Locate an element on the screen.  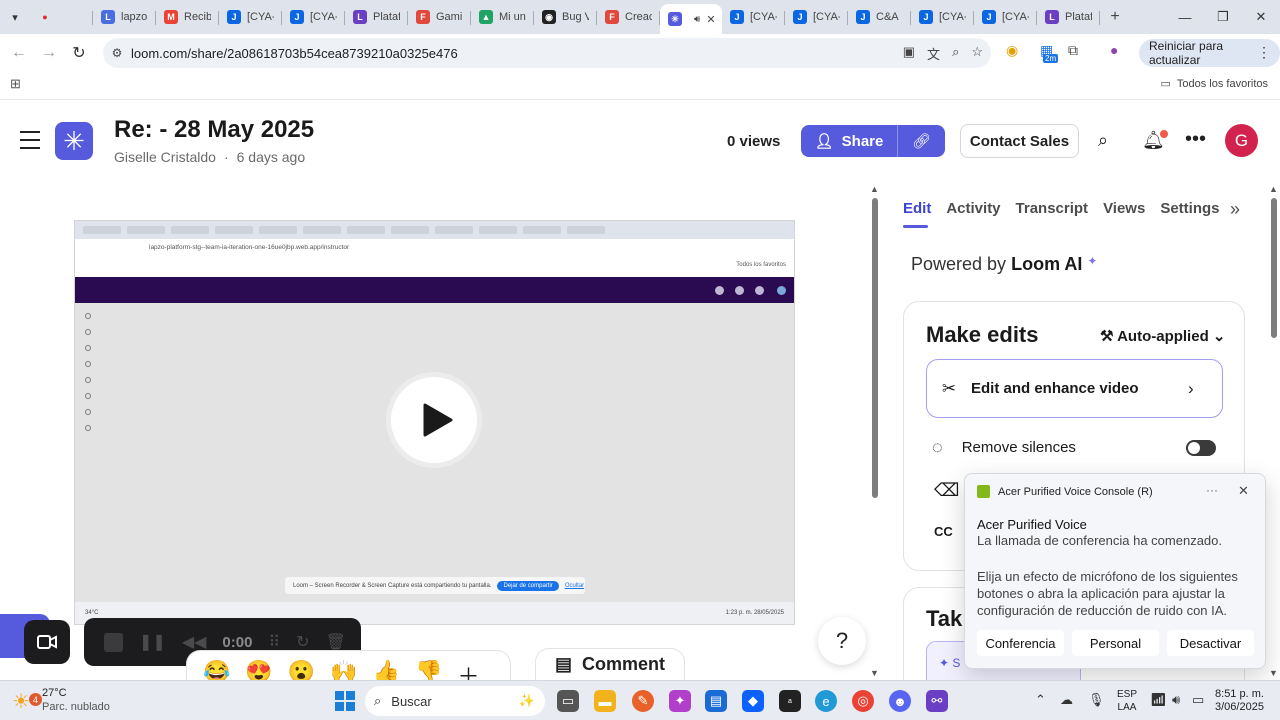
play-button is located at coordinates (434, 420).